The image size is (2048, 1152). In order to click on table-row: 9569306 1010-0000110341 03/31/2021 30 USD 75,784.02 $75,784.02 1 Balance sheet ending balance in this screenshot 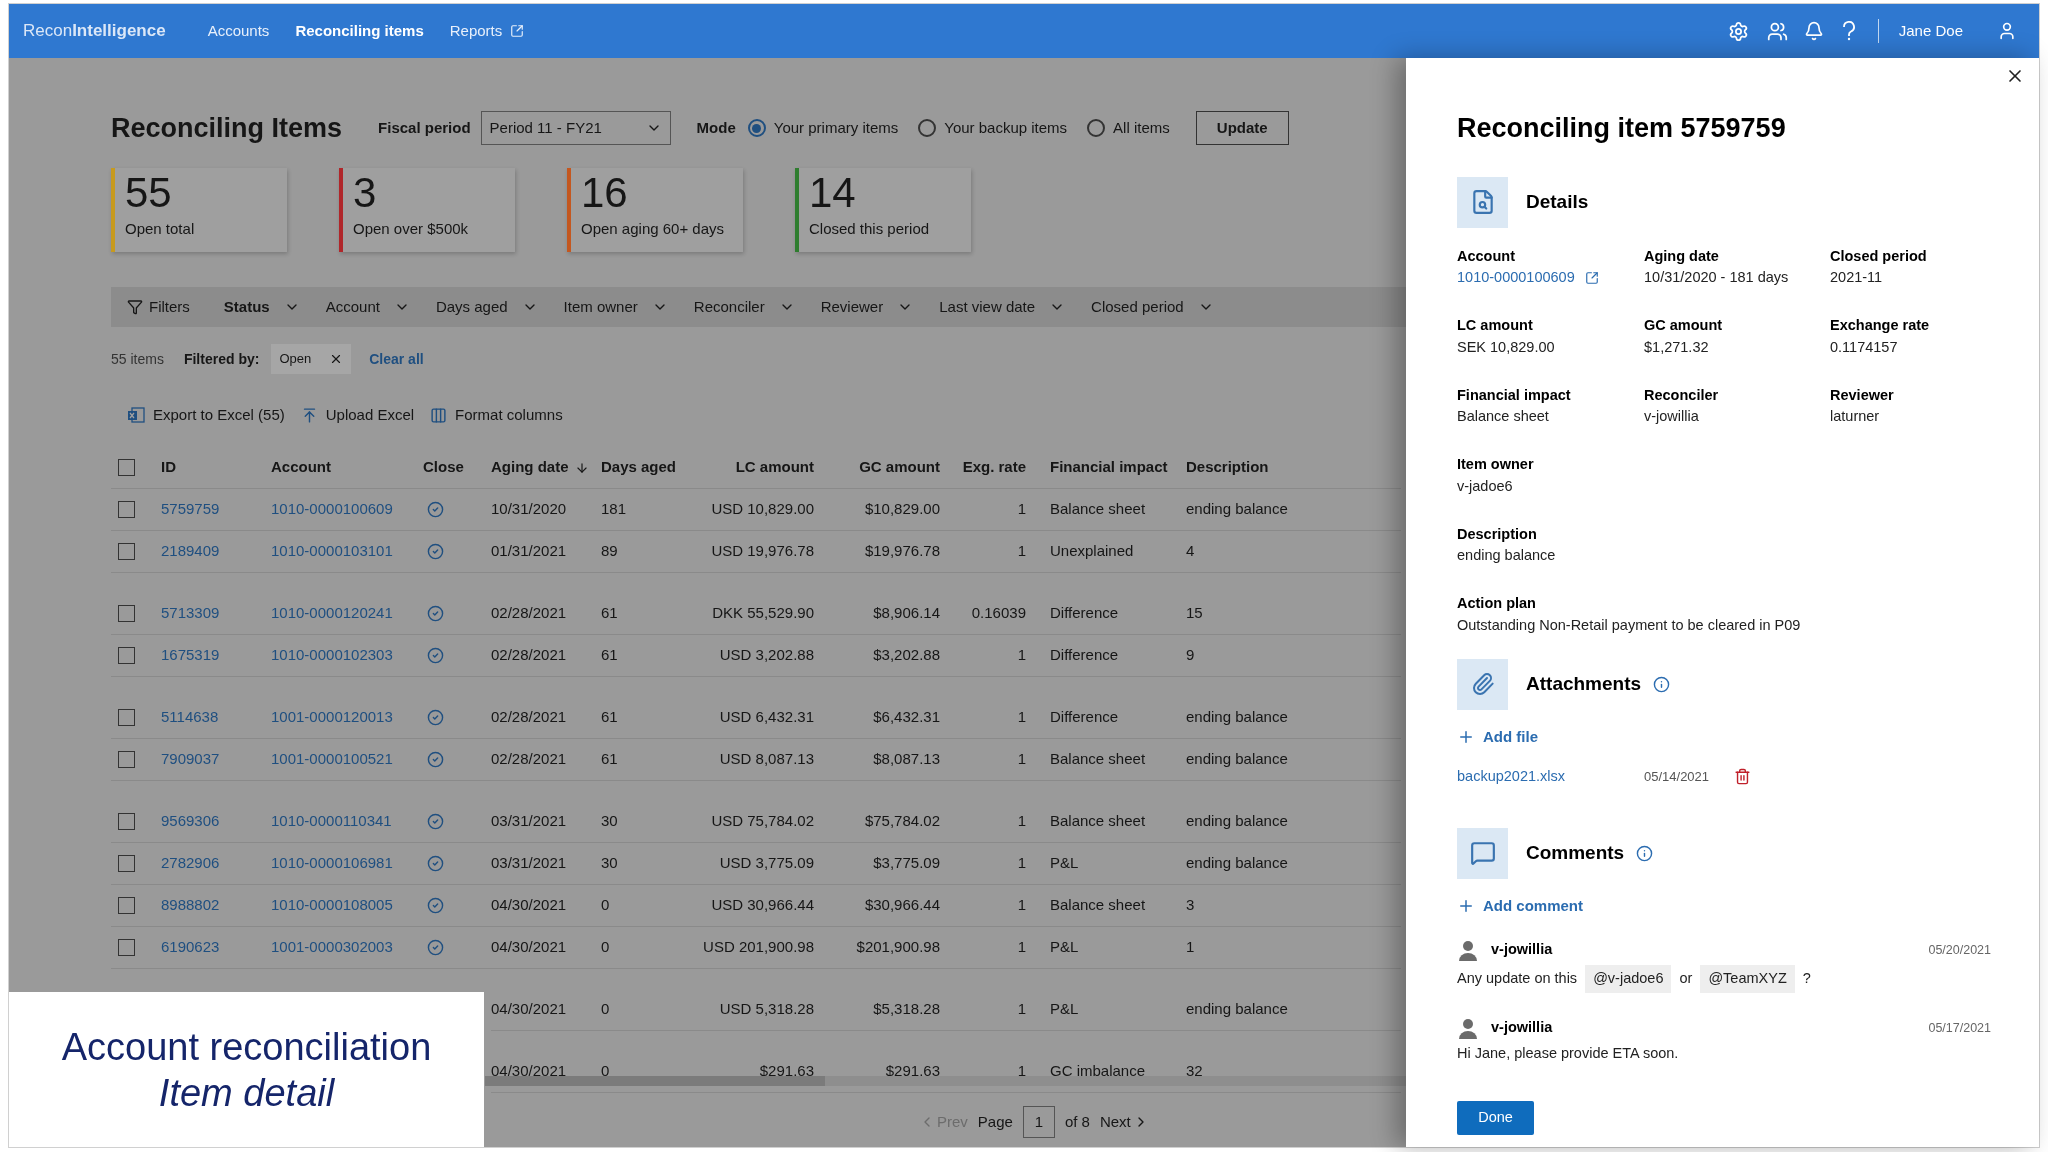, I will do `click(756, 812)`.